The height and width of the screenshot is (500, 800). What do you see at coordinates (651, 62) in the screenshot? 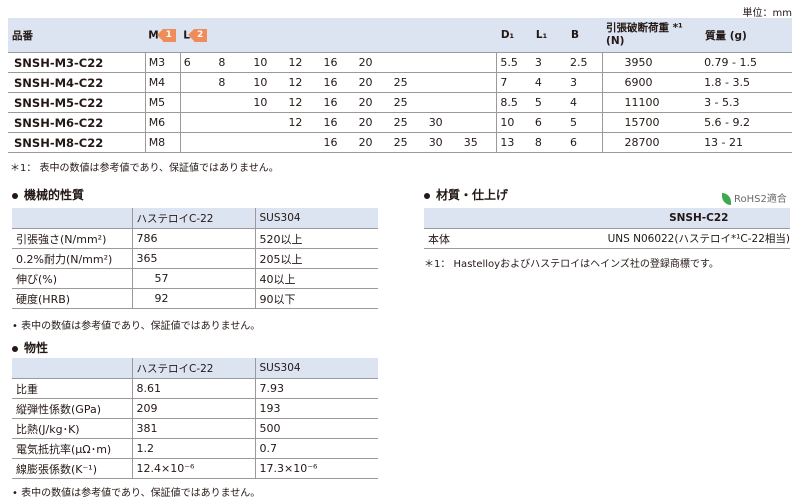
I see `load-cell: 3950` at bounding box center [651, 62].